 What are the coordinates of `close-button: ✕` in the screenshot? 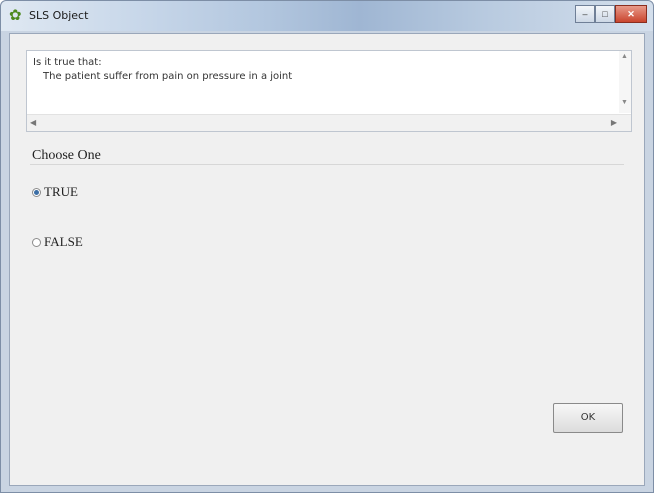 It's located at (631, 14).